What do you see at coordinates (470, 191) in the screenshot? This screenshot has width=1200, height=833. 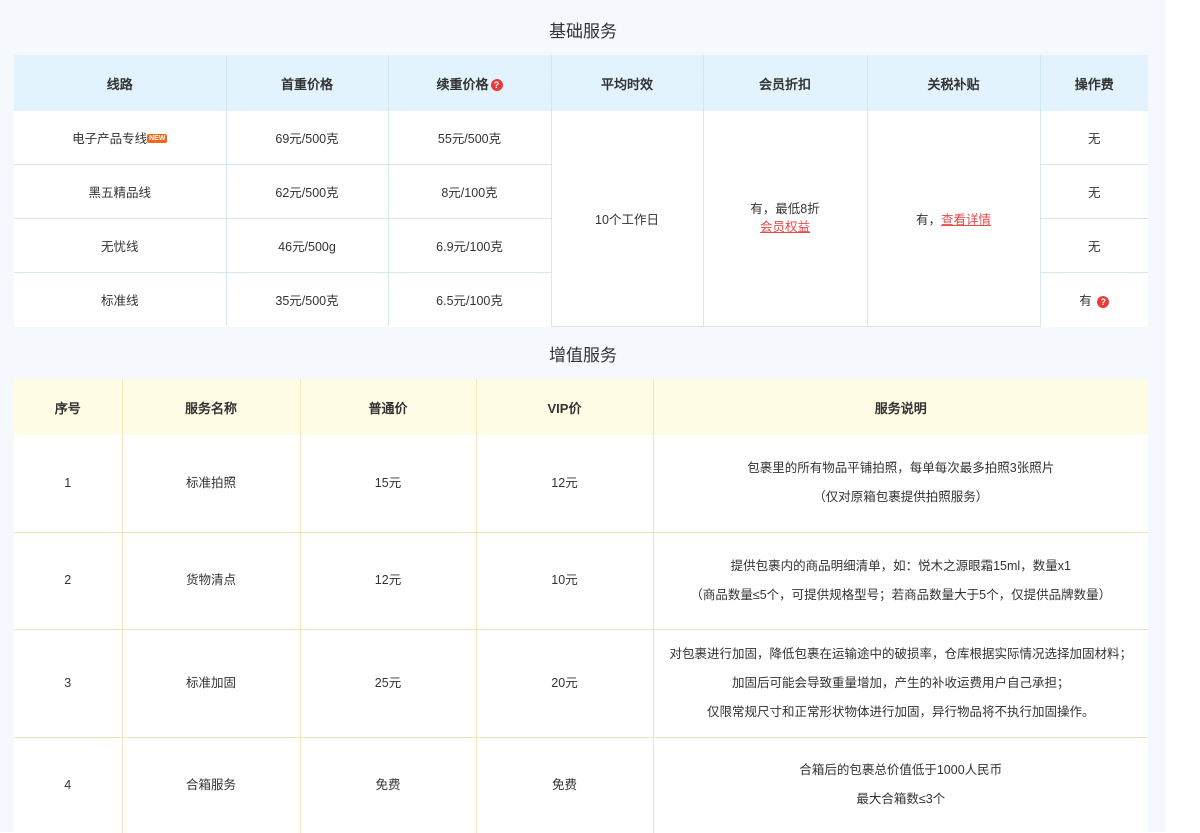 I see `extra-weight-price-cell: 8元/100克` at bounding box center [470, 191].